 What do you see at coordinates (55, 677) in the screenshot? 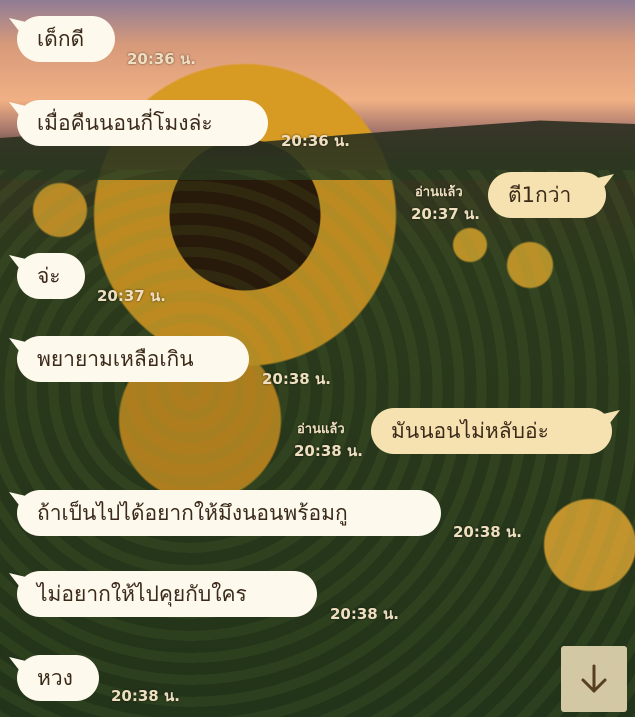
I see `message-text: หวง` at bounding box center [55, 677].